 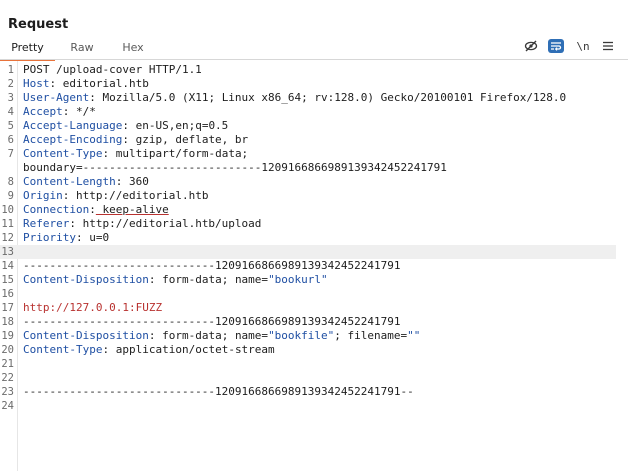 What do you see at coordinates (7, 252) in the screenshot?
I see `line-number: 13` at bounding box center [7, 252].